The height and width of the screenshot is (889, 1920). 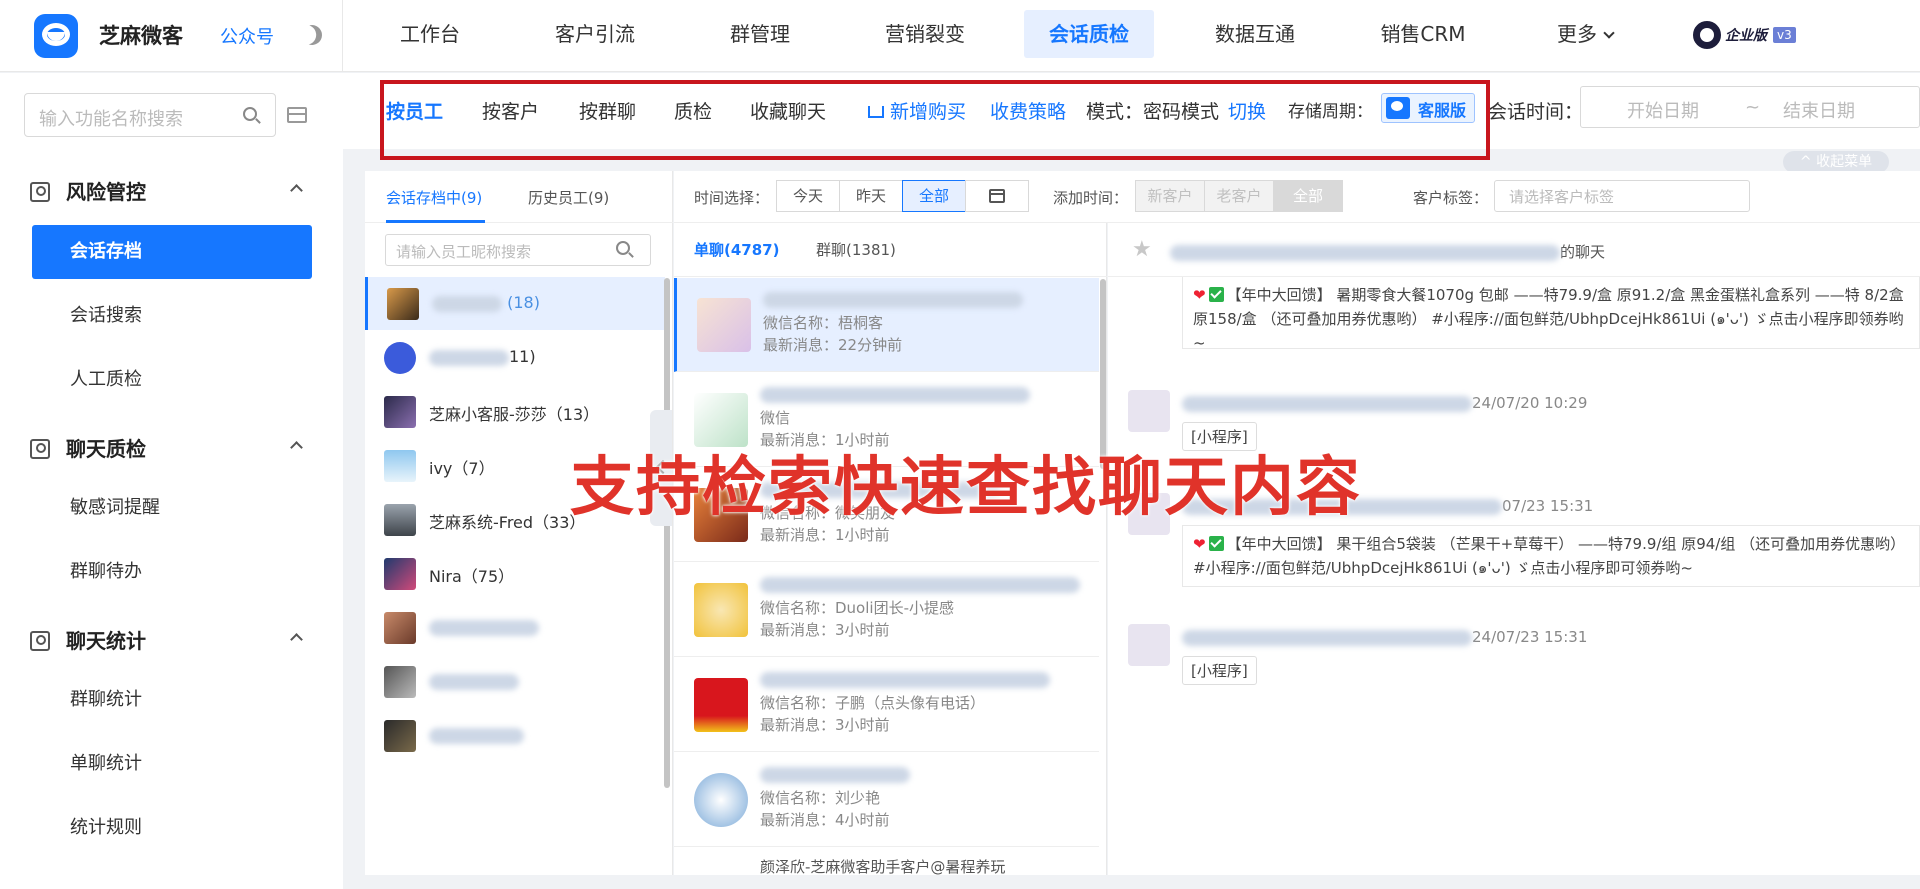 I want to click on staff-search-input: 请输入员工昵称搜索, so click(x=518, y=250).